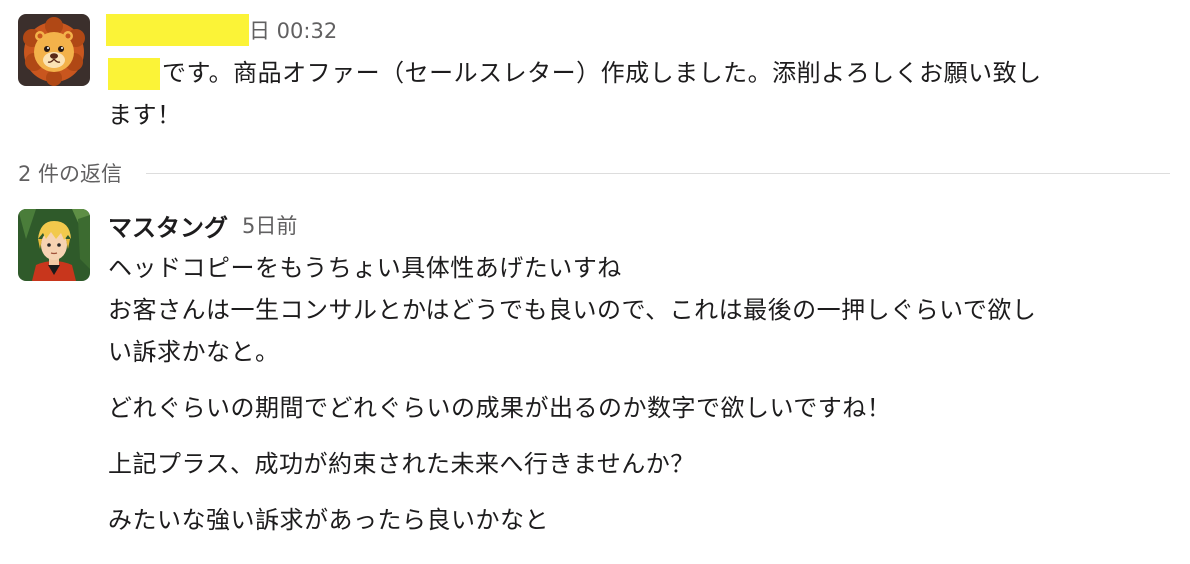  Describe the element at coordinates (134, 74) in the screenshot. I see `redacted-name` at that location.